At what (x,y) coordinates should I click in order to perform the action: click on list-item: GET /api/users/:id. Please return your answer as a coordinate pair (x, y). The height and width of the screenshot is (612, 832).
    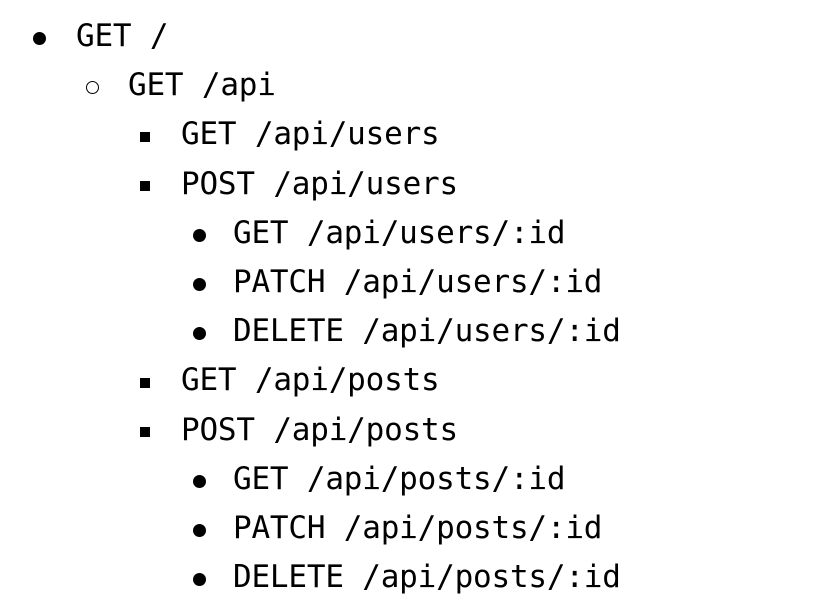
    Looking at the image, I should click on (416, 233).